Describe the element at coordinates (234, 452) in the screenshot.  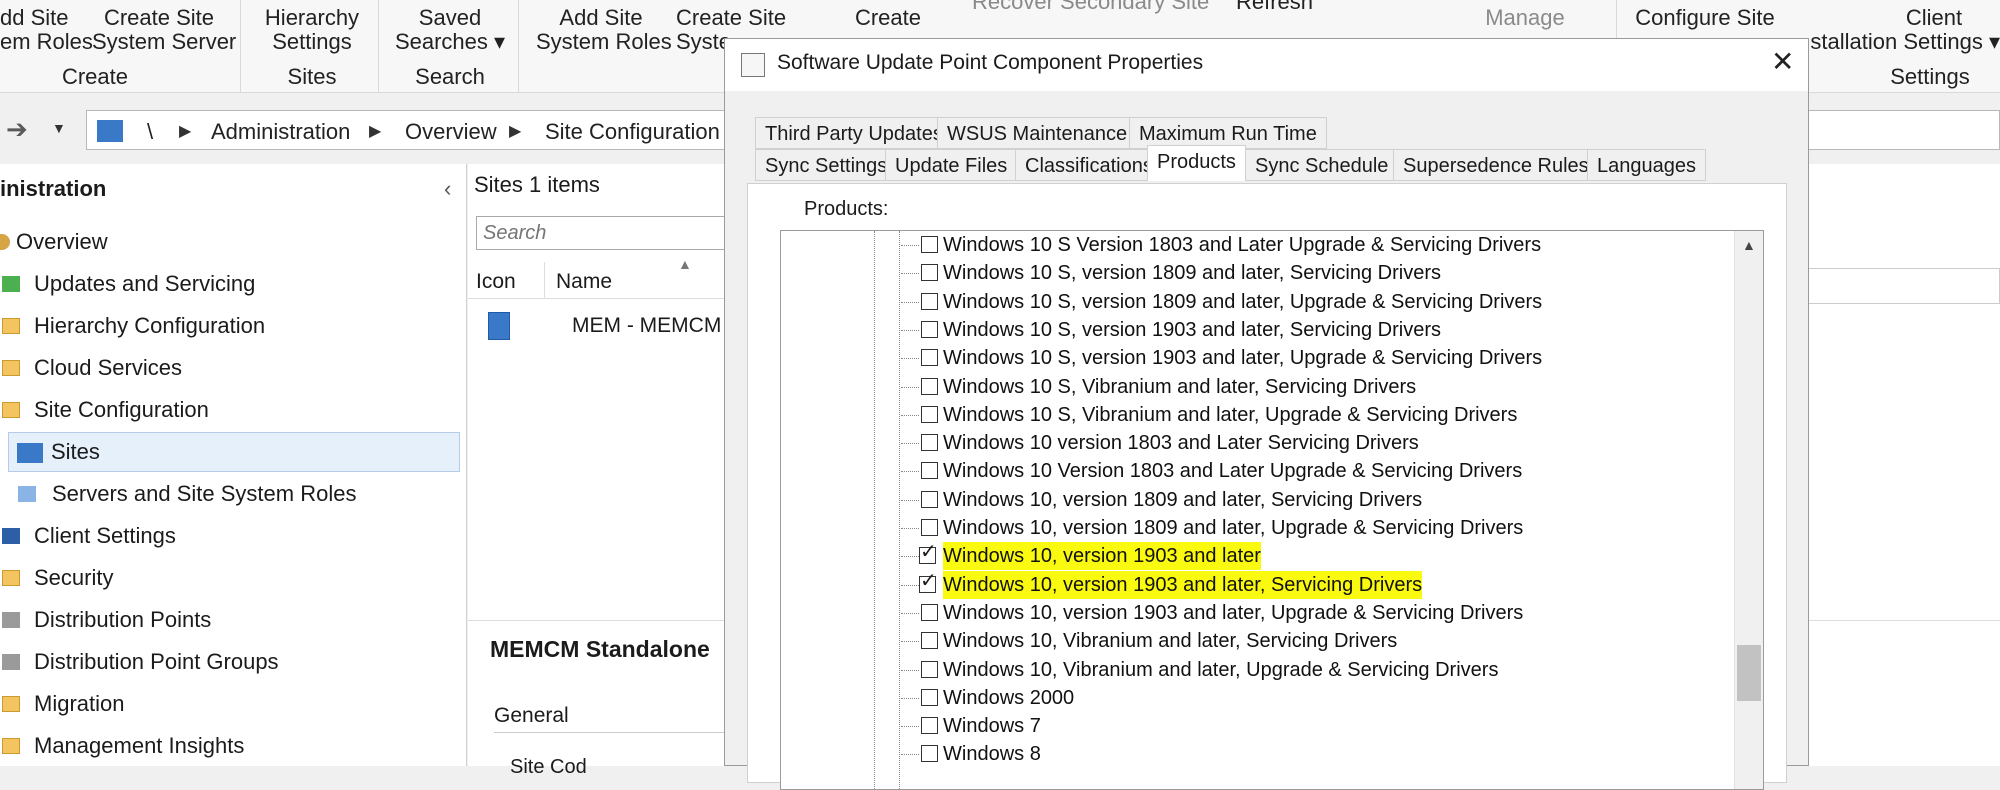
I see `nav-item-sites: Sites` at that location.